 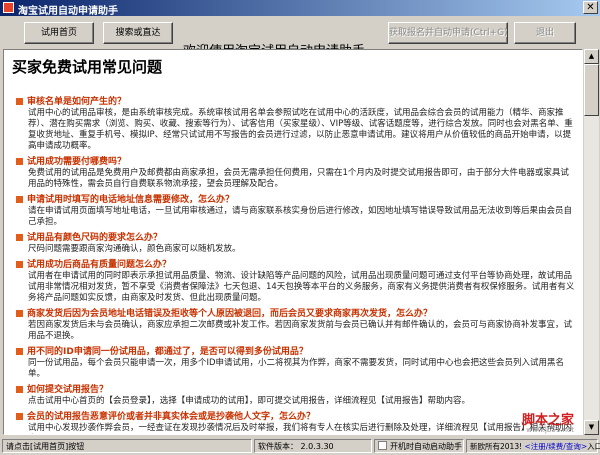 What do you see at coordinates (593, 446) in the screenshot?
I see `entry-text: 入口` at bounding box center [593, 446].